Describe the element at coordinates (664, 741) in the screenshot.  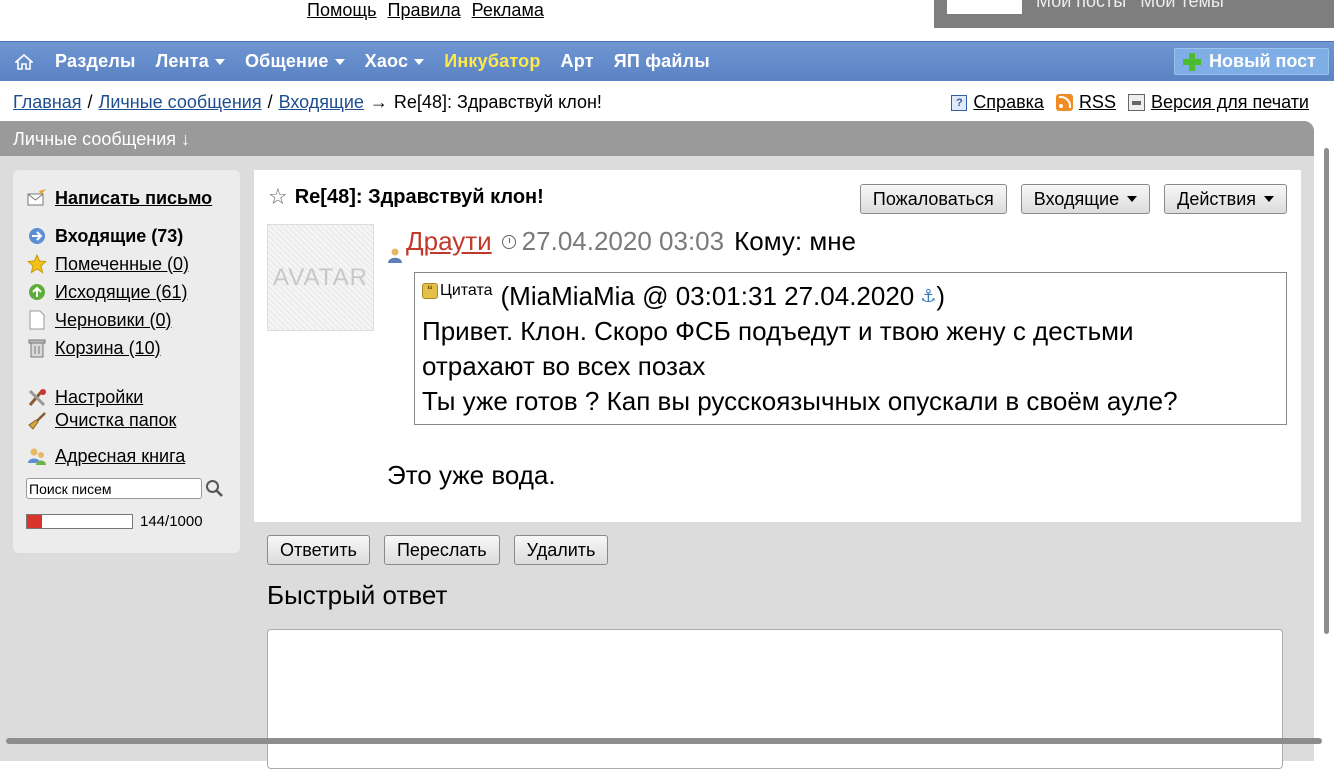
I see `horizontal-scrollbar` at that location.